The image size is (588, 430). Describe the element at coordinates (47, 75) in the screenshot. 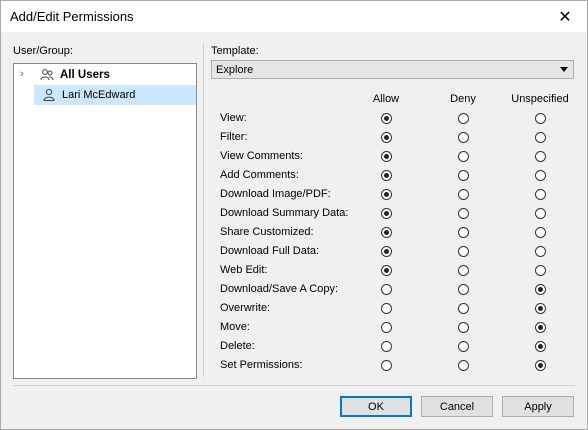

I see `users-icon` at that location.